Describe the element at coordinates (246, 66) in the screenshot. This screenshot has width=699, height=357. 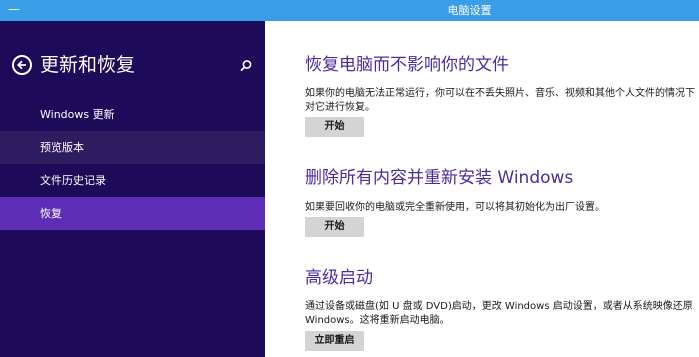
I see `search-icon` at that location.